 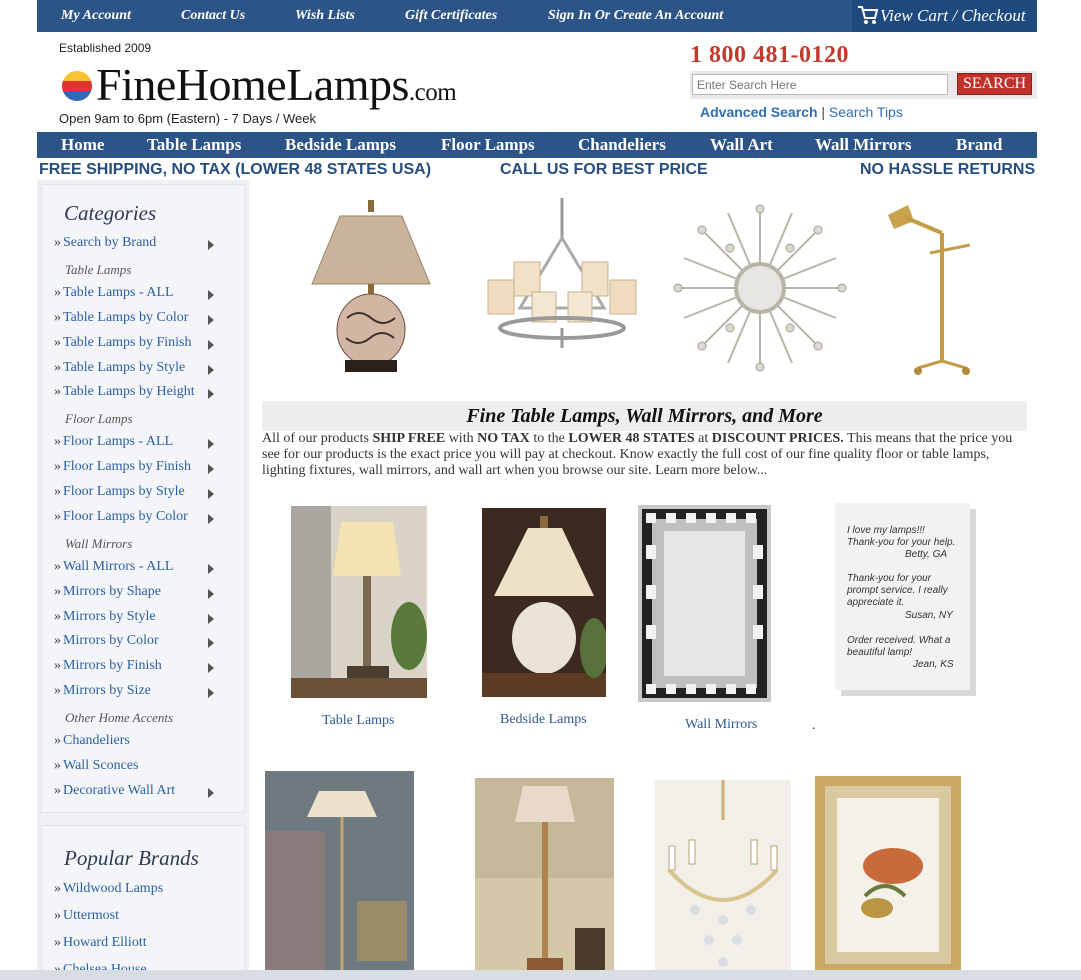 What do you see at coordinates (86, 916) in the screenshot?
I see `brand-link: » Uttermost` at bounding box center [86, 916].